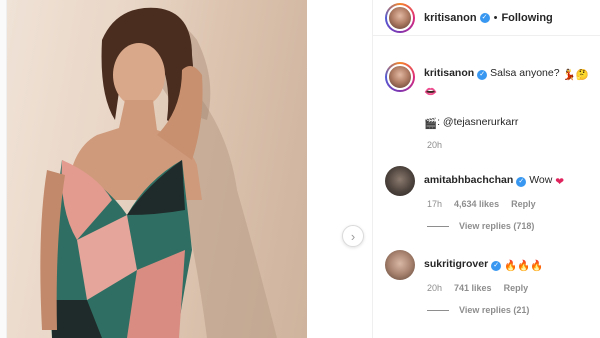 The image size is (600, 338). I want to click on view-replies-button: View replies (718), so click(512, 226).